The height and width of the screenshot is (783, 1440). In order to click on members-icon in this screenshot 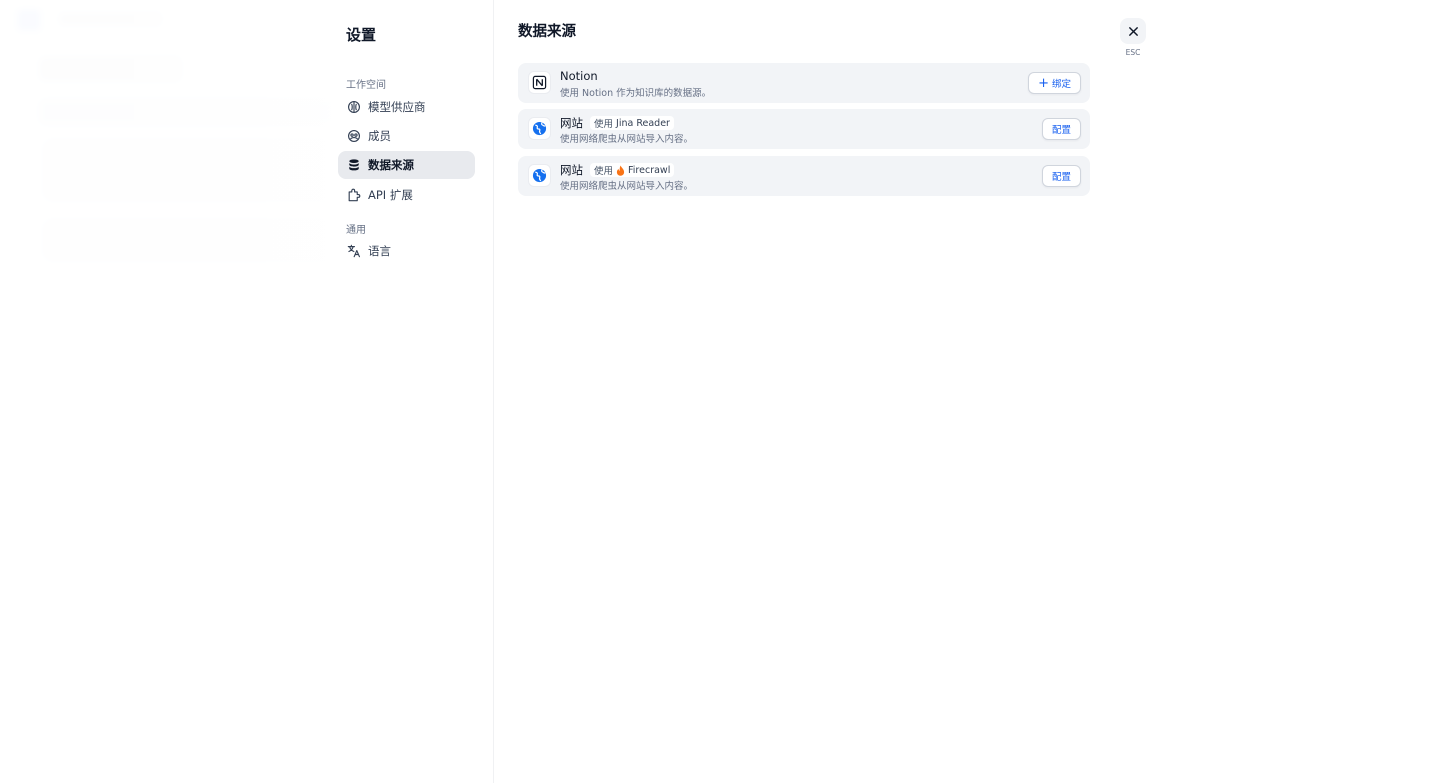, I will do `click(354, 136)`.